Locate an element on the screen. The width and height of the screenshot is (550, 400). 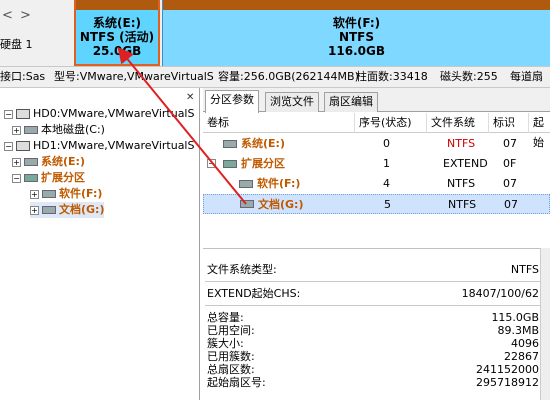
annotation-arrow is located at coordinates (182, 125).